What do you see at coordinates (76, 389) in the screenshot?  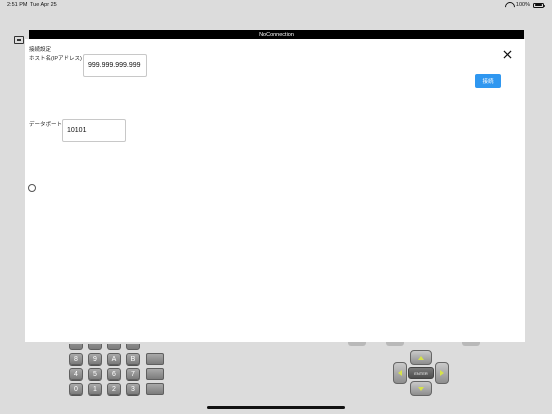 I see `keypad-key: 0` at bounding box center [76, 389].